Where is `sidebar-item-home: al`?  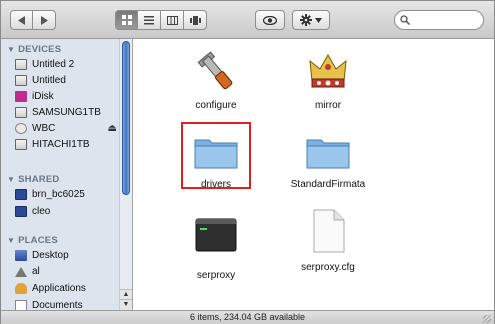 sidebar-item-home: al is located at coordinates (27, 271).